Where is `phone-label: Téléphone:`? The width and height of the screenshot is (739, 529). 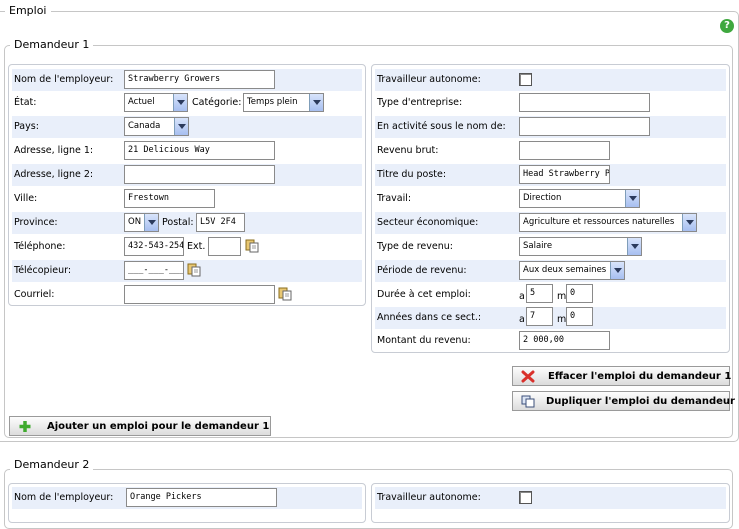
phone-label: Téléphone: is located at coordinates (40, 246).